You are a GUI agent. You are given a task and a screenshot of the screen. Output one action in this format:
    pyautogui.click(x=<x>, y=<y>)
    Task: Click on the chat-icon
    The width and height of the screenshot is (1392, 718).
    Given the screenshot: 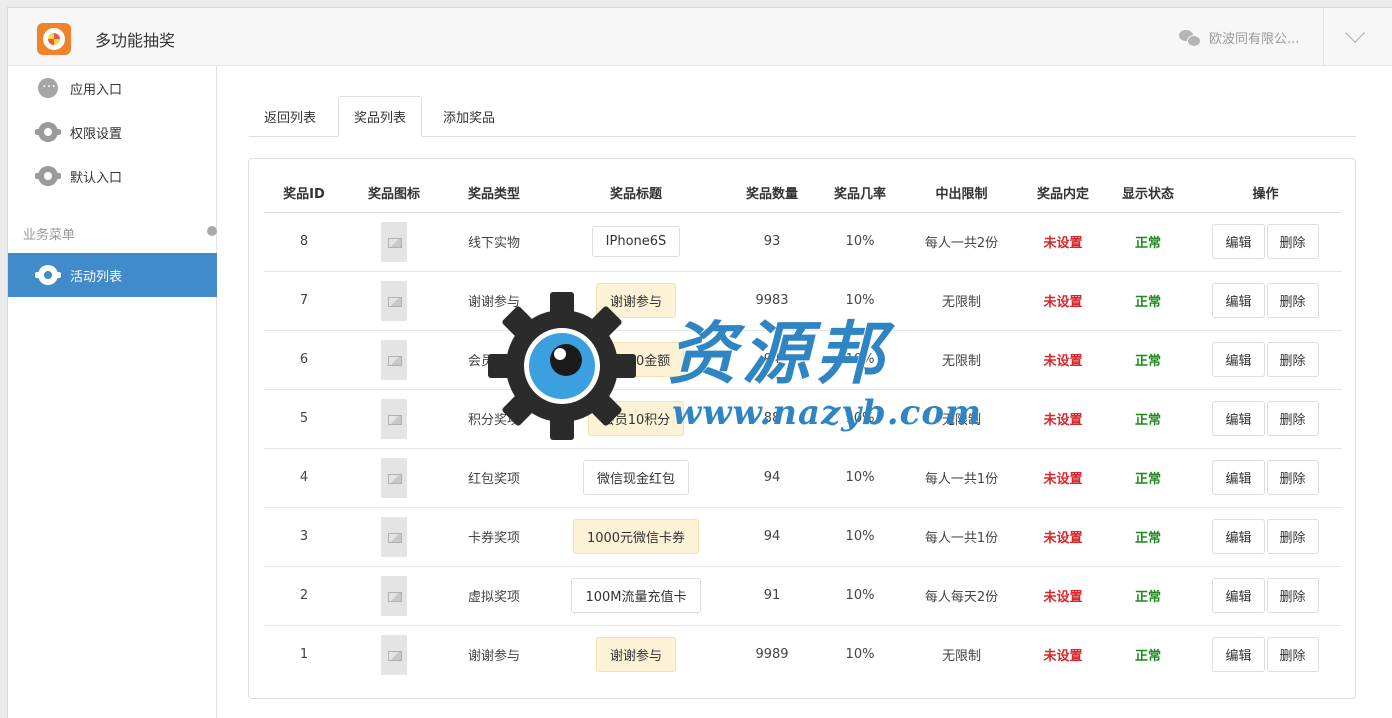 What is the action you would take?
    pyautogui.click(x=48, y=86)
    